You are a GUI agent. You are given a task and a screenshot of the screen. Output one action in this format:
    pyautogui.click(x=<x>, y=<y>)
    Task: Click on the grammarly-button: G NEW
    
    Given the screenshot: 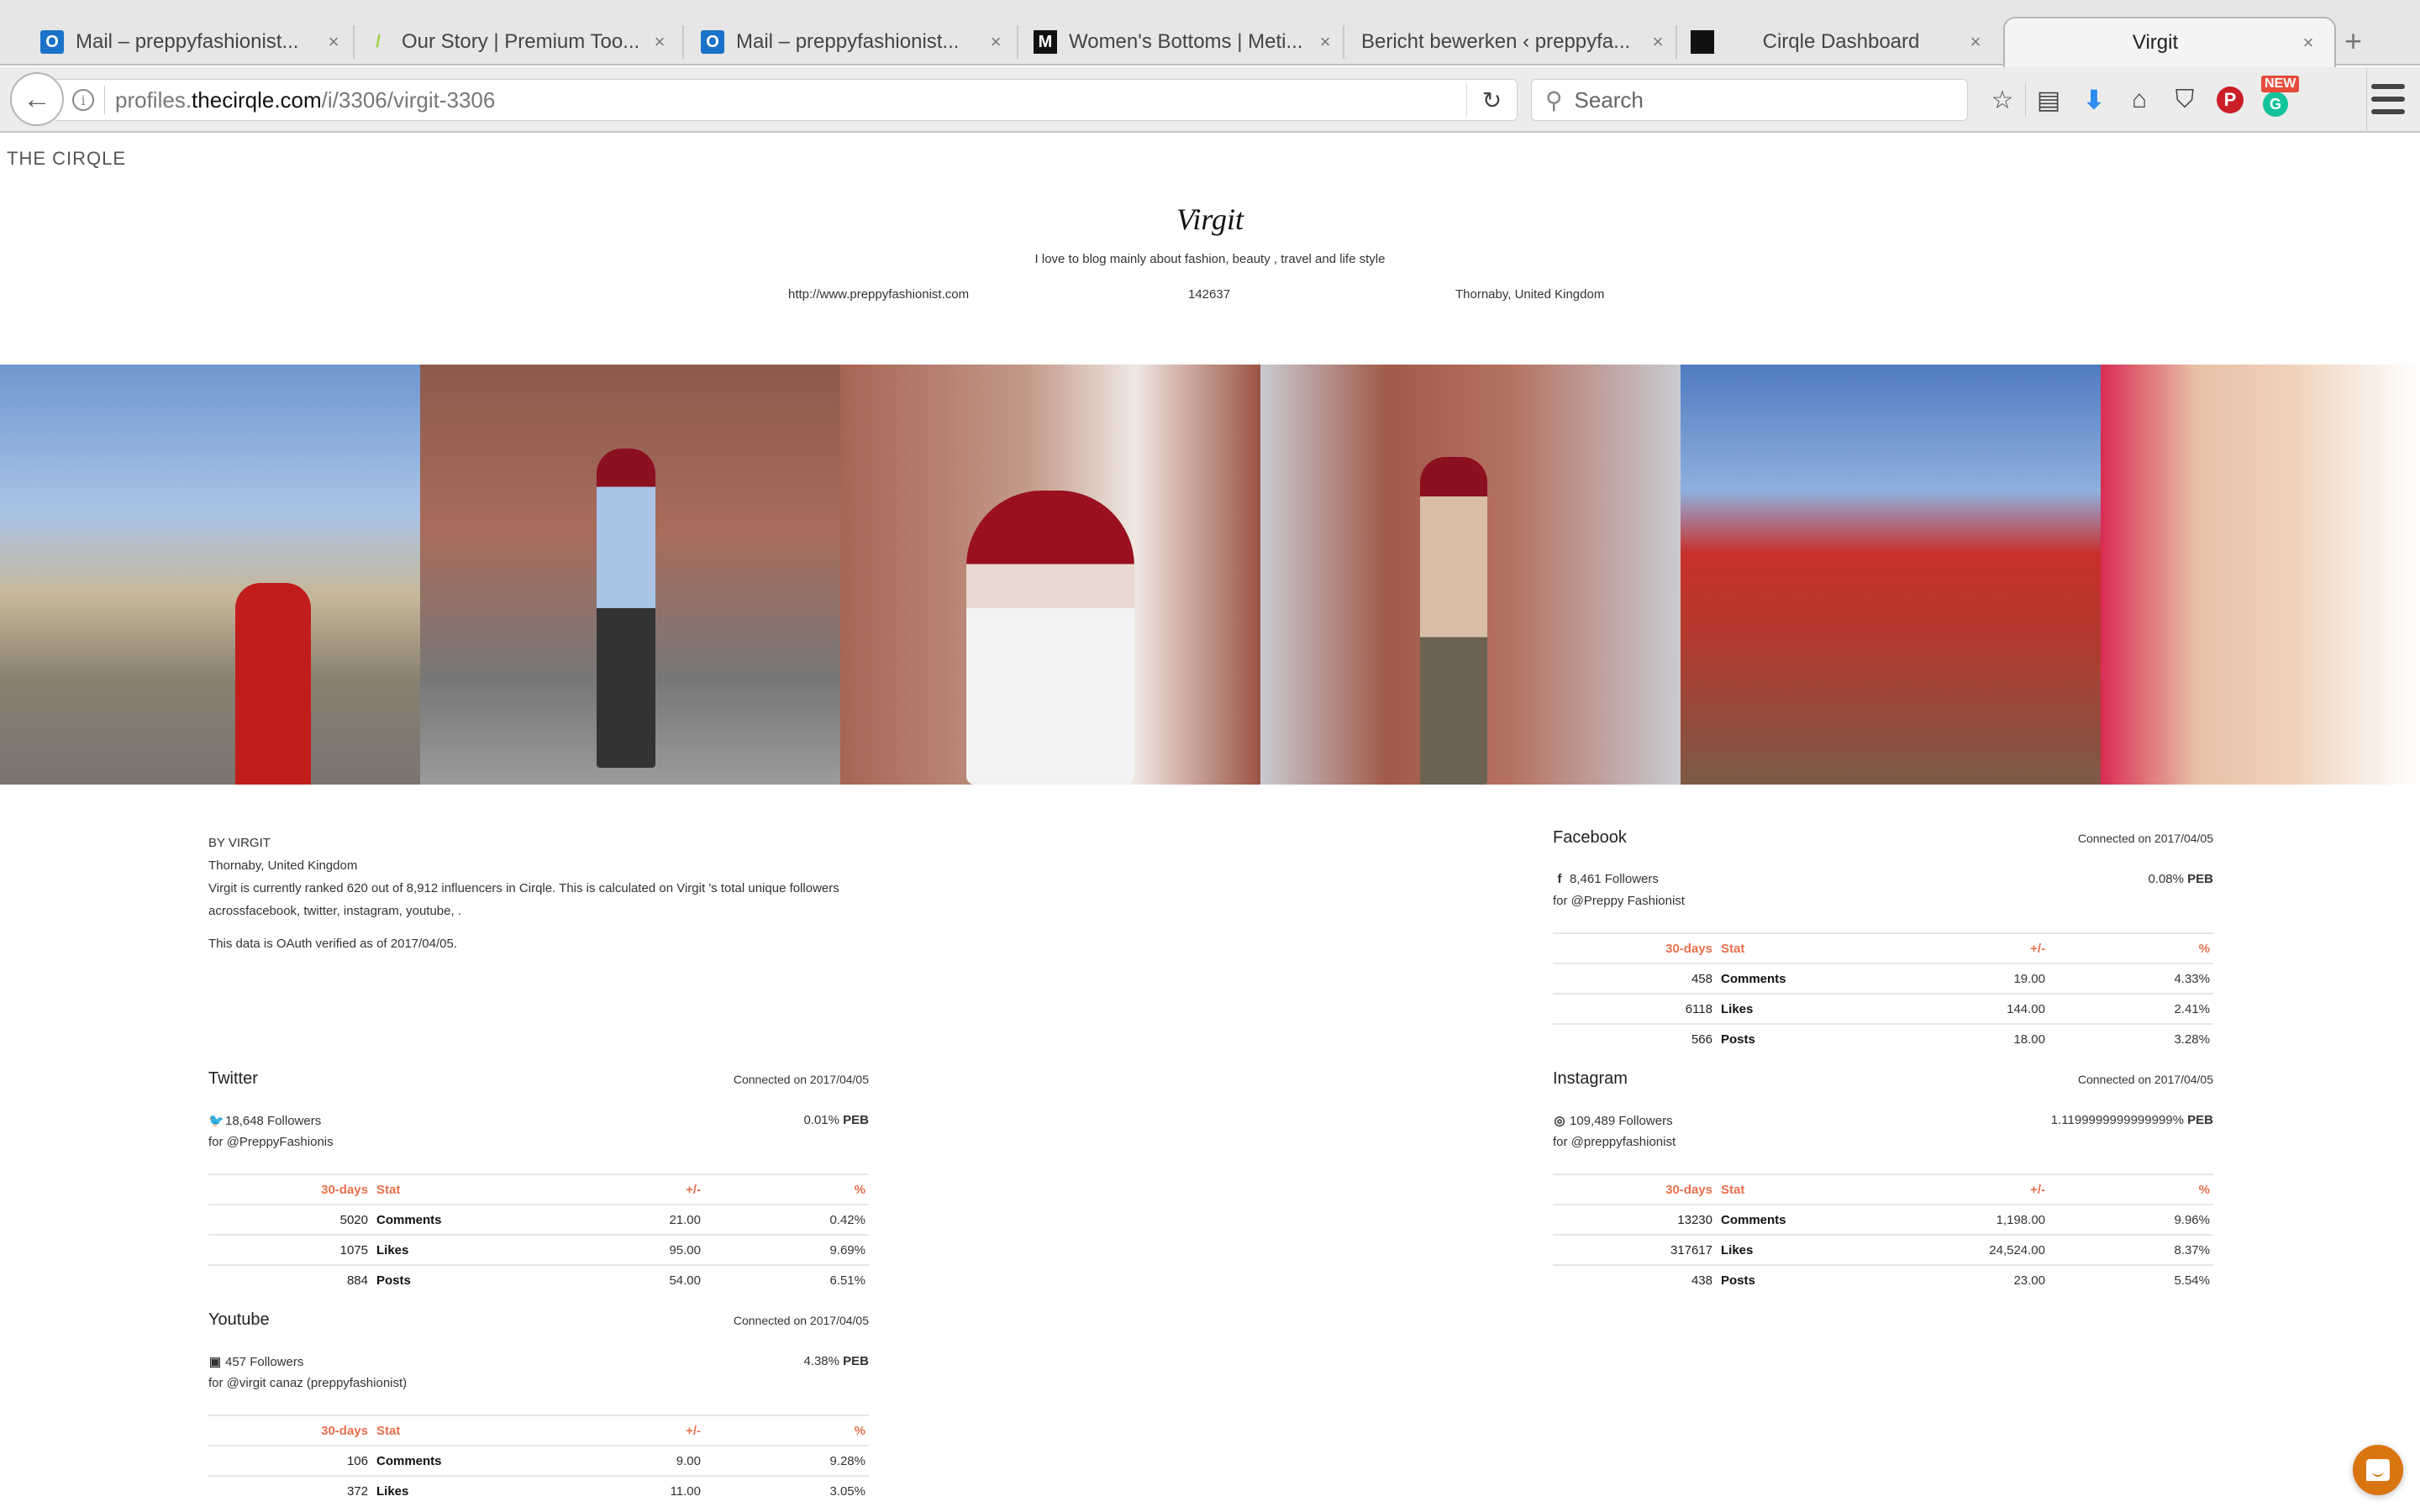 What is the action you would take?
    pyautogui.click(x=2276, y=99)
    